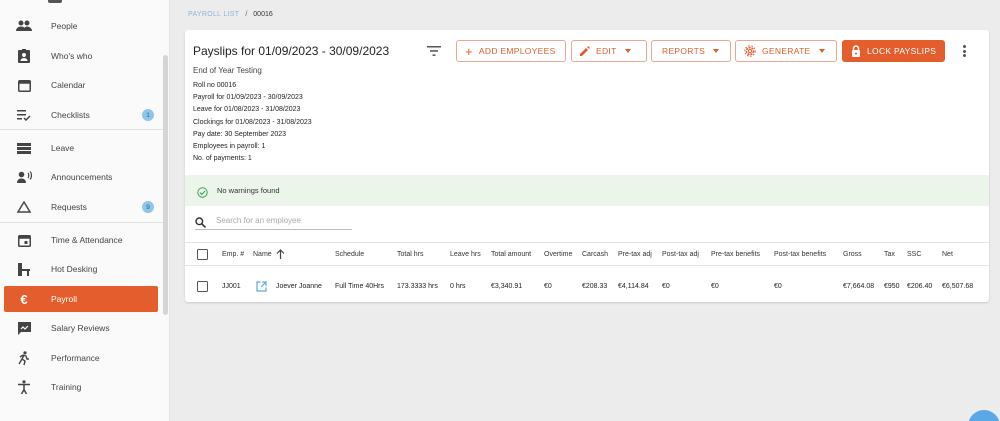 The width and height of the screenshot is (1000, 421). I want to click on column-header-total-hrs: Total hrs, so click(410, 254).